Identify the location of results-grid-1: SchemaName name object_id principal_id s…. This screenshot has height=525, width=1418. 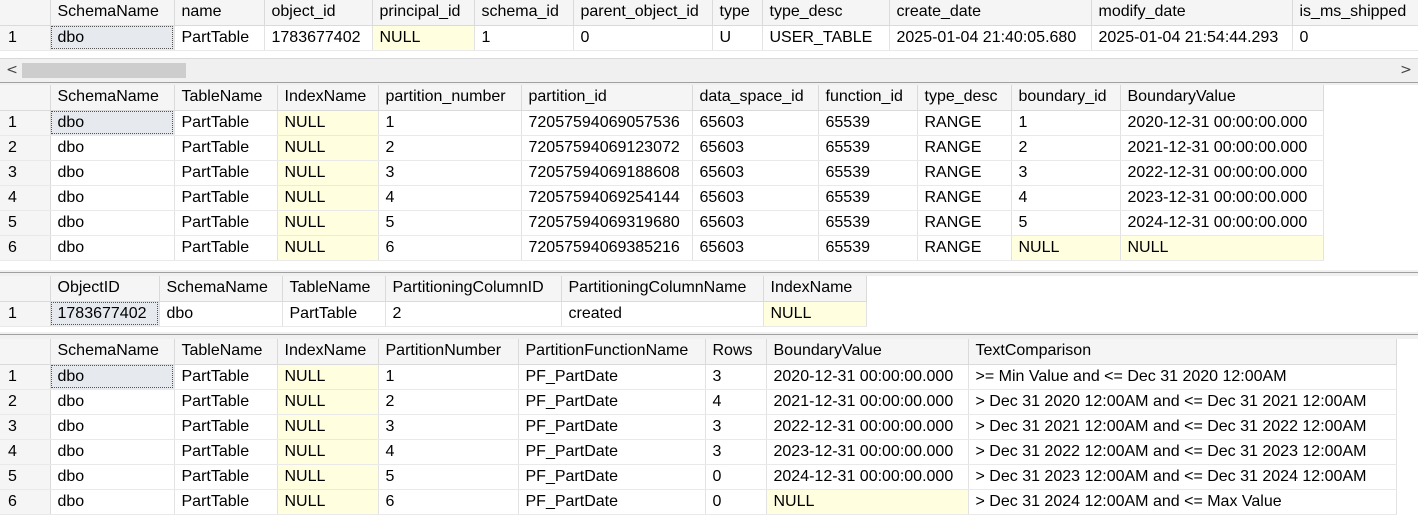
(709, 29).